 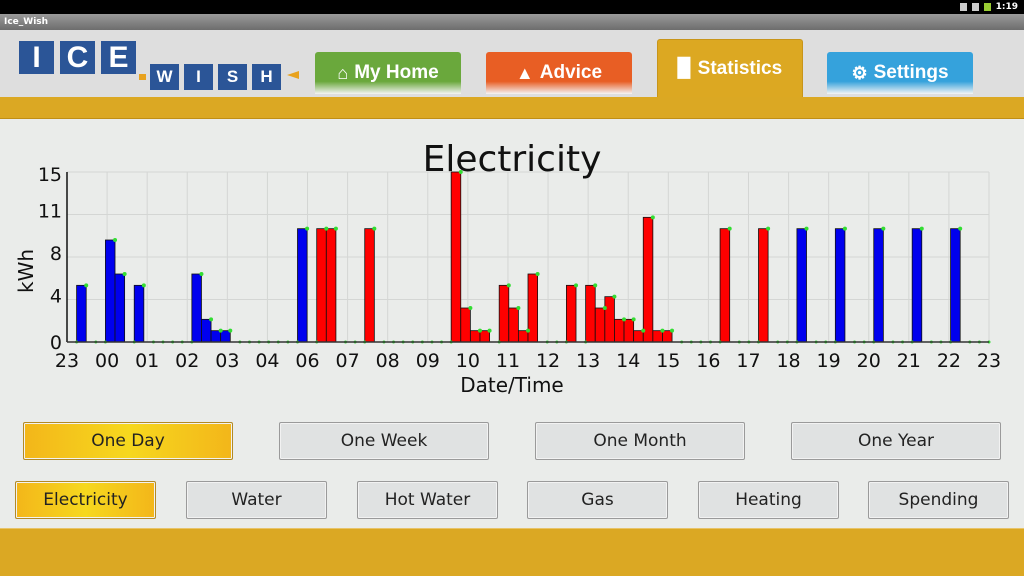 I want to click on x-tick-label: 17, so click(x=748, y=361).